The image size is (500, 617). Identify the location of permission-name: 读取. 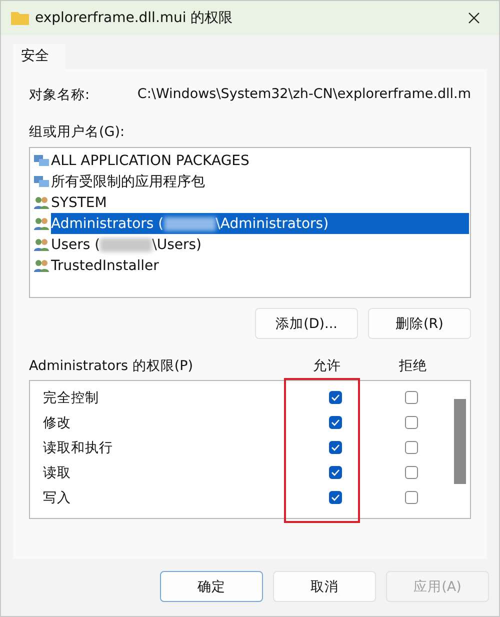
(57, 473).